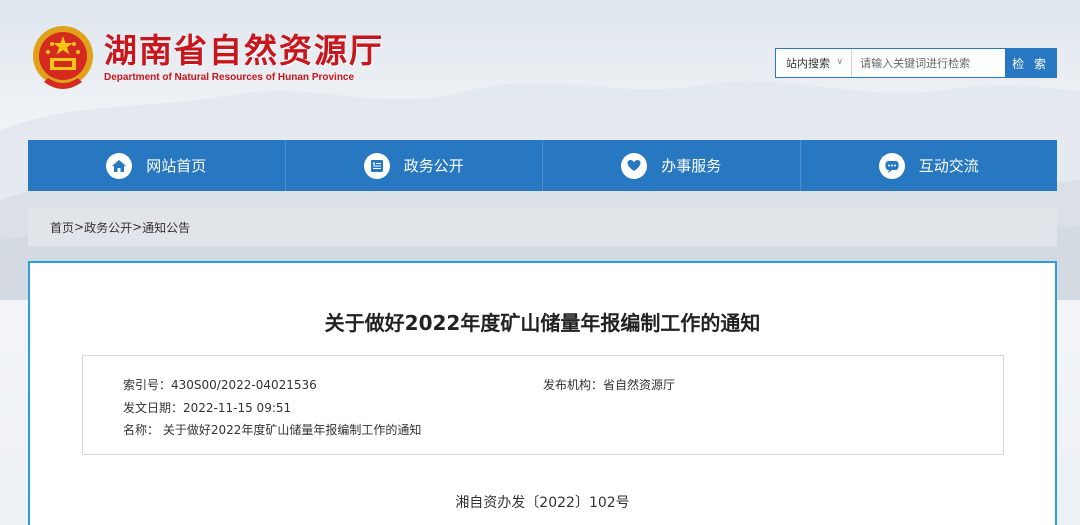 This screenshot has height=525, width=1080. What do you see at coordinates (808, 63) in the screenshot?
I see `search-scope-label: 站内搜索` at bounding box center [808, 63].